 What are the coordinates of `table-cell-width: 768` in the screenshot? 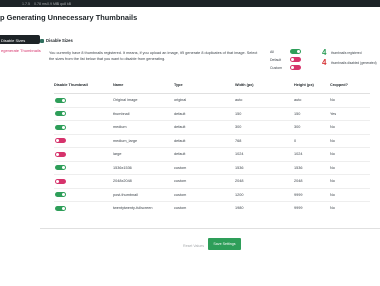 It's located at (238, 140).